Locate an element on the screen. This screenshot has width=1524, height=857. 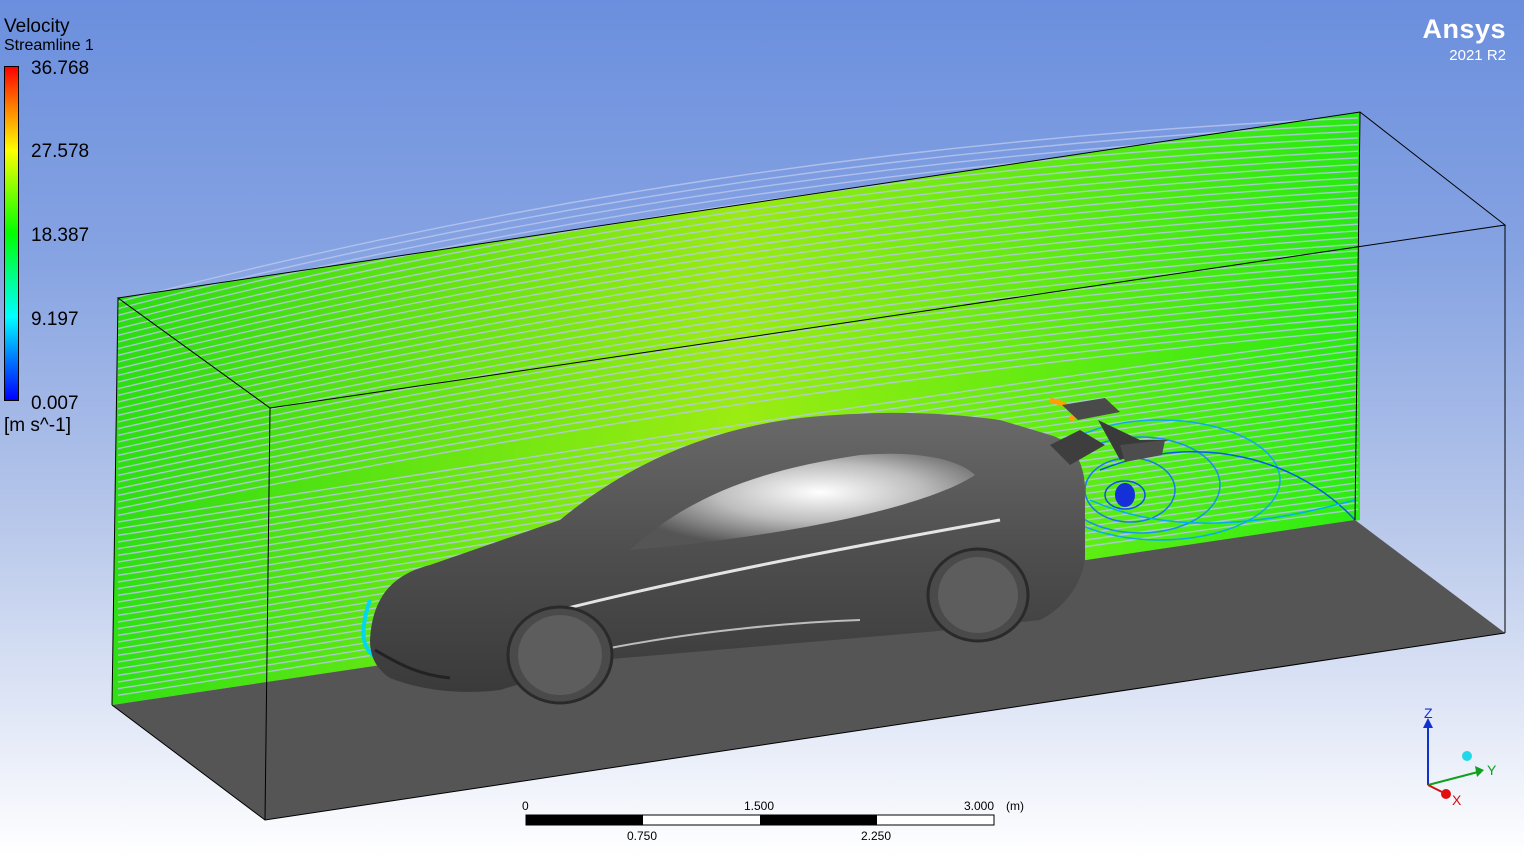
axis-triad: Z Y X is located at coordinates (1460, 756).